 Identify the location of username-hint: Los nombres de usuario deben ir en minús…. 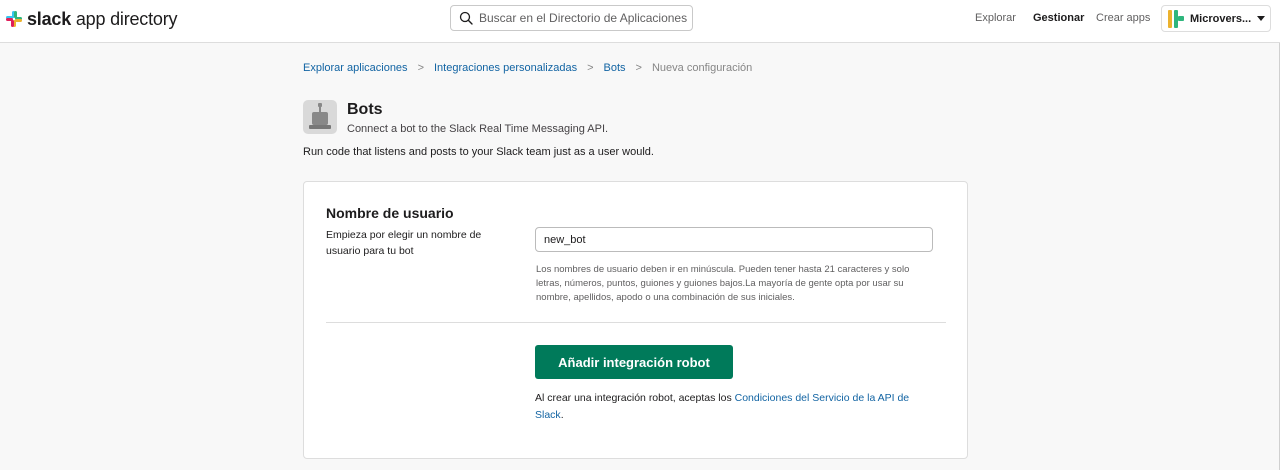
(723, 283).